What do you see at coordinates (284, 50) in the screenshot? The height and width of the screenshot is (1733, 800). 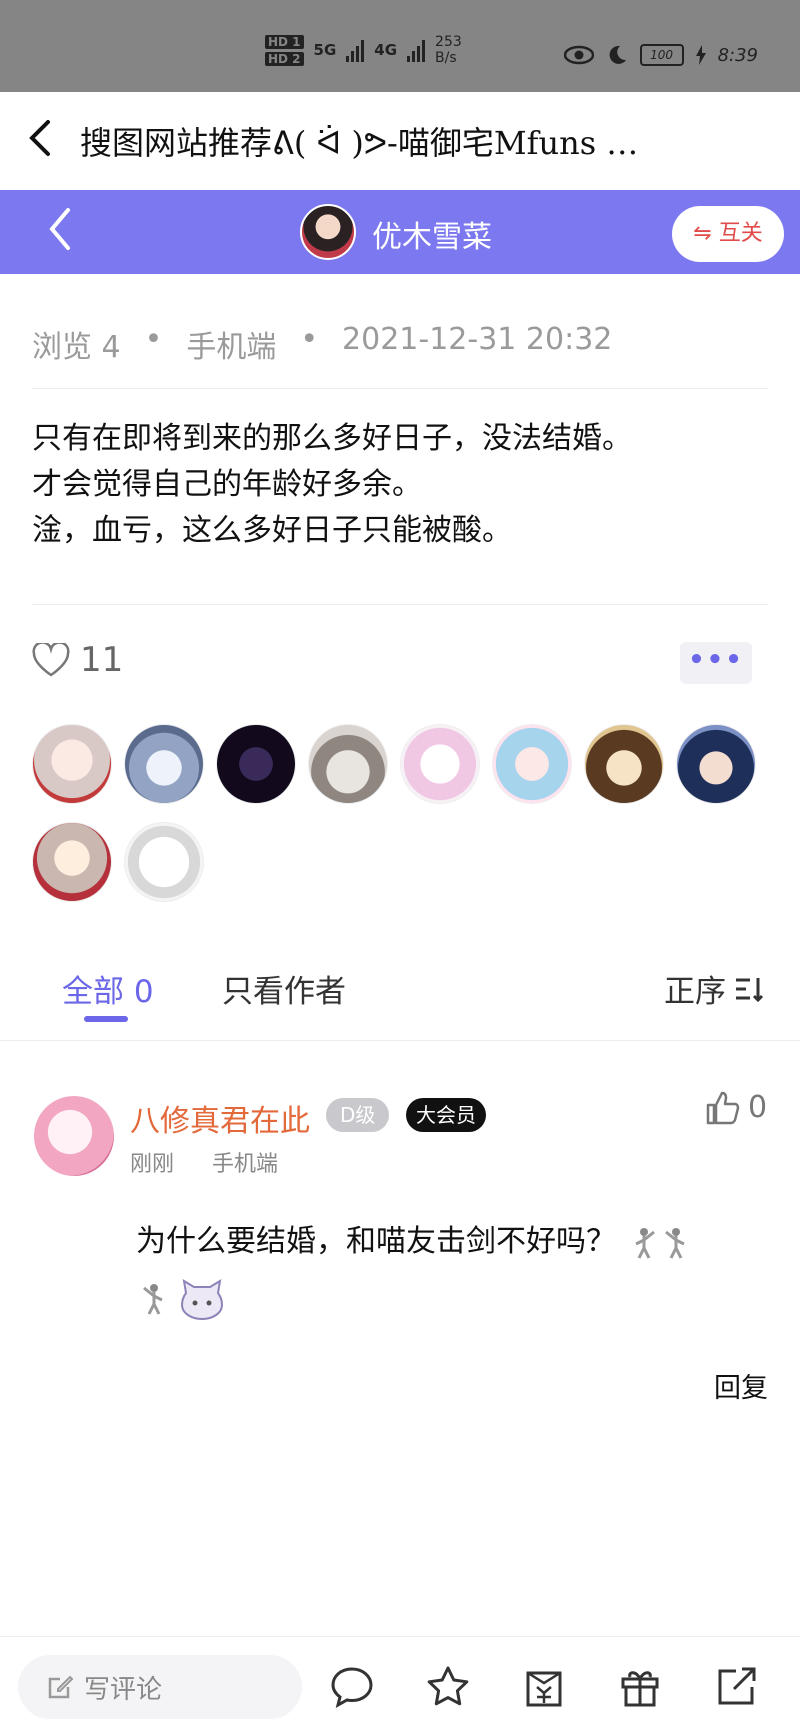 I see `hd-indicators: HD 1 HD 2` at bounding box center [284, 50].